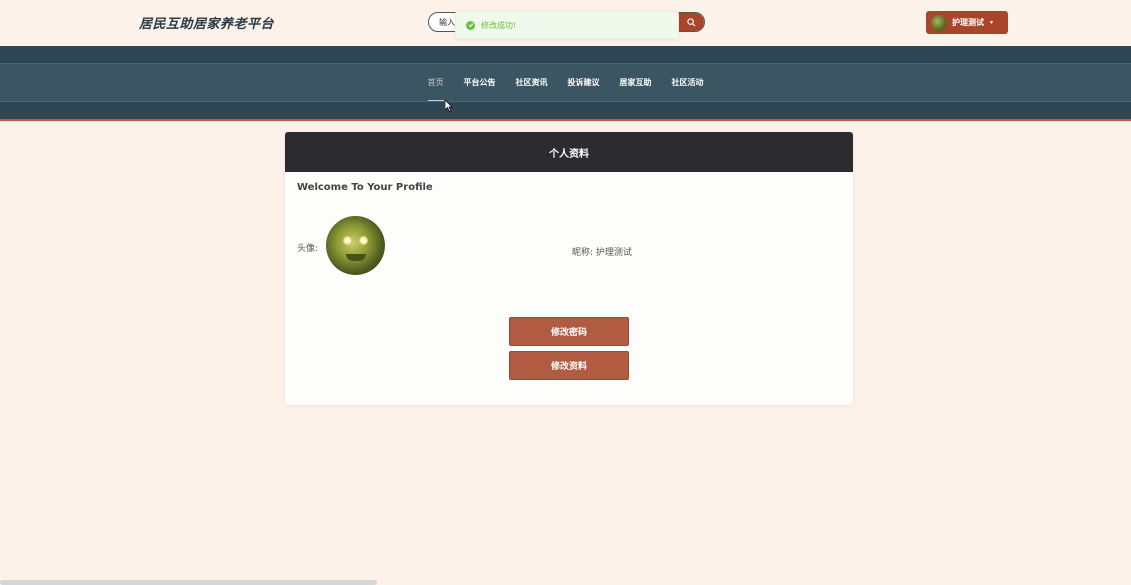 This screenshot has height=585, width=1131. What do you see at coordinates (356, 257) in the screenshot?
I see `avatar-mouth` at bounding box center [356, 257].